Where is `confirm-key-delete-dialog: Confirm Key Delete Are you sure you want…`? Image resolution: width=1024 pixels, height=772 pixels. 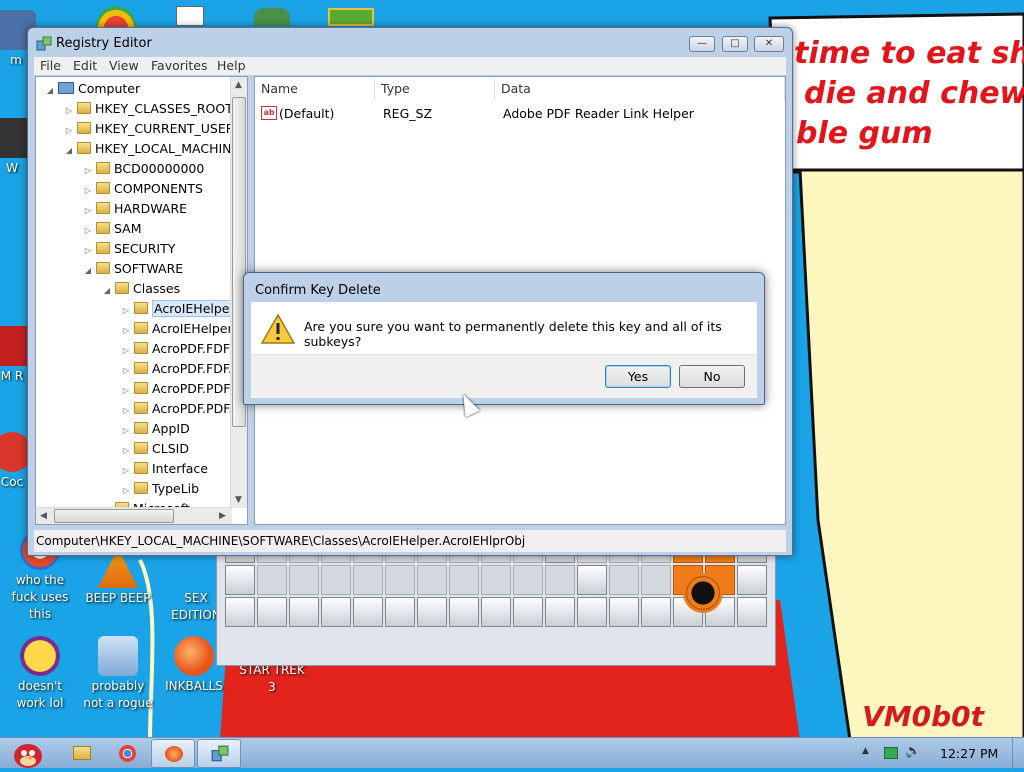 confirm-key-delete-dialog: Confirm Key Delete Are you sure you want… is located at coordinates (504, 338).